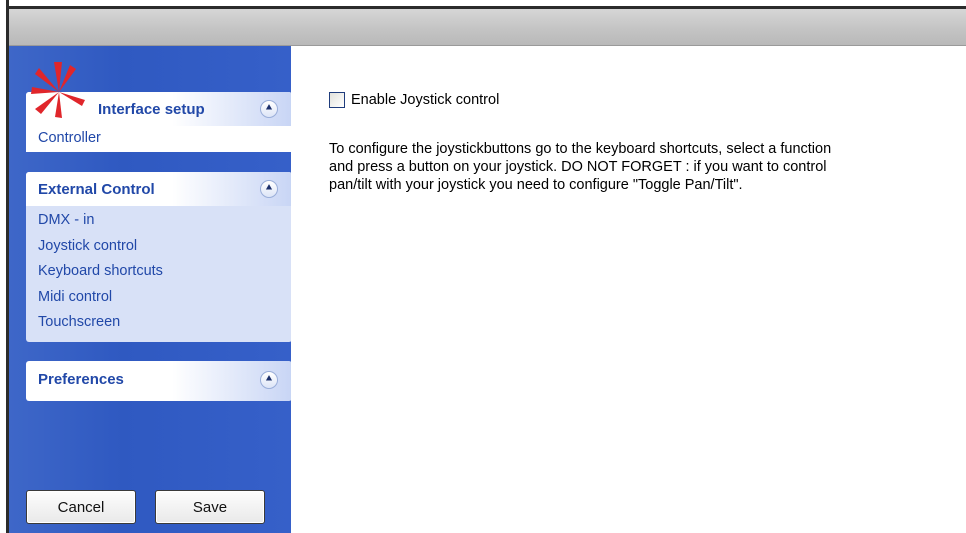  What do you see at coordinates (210, 507) in the screenshot?
I see `save-button: Save` at bounding box center [210, 507].